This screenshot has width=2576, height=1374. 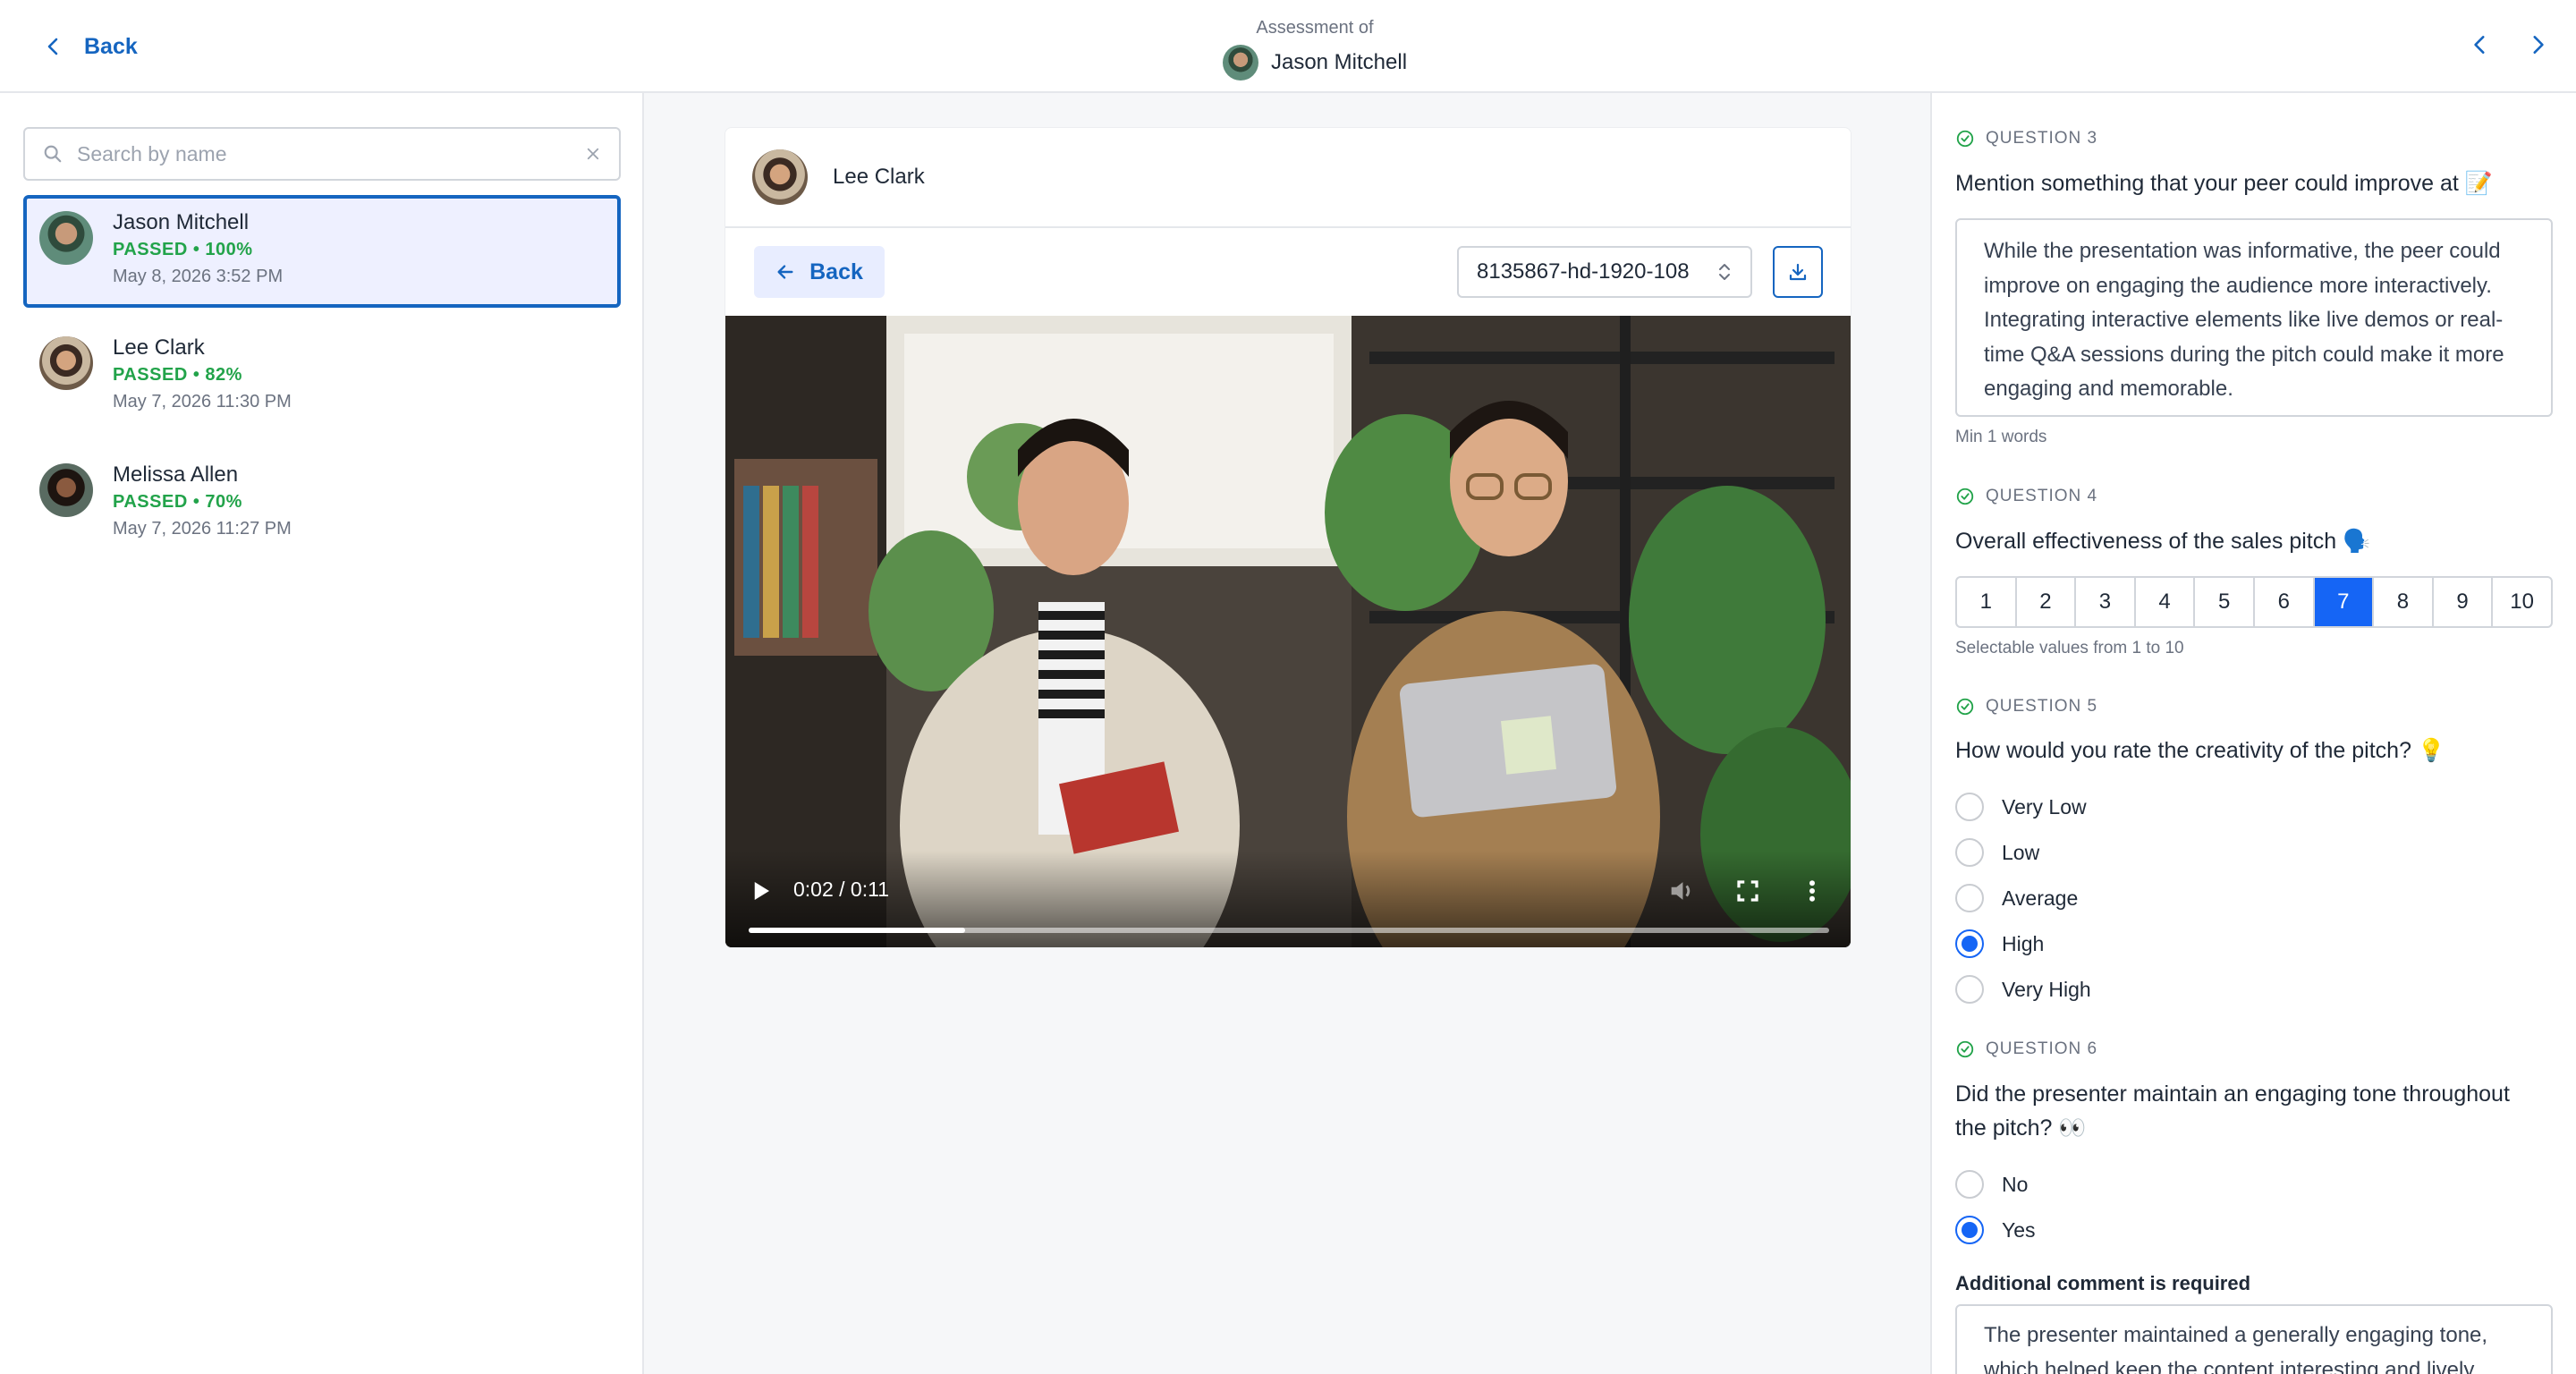 I want to click on question-label: QUESTION 3, so click(x=2026, y=138).